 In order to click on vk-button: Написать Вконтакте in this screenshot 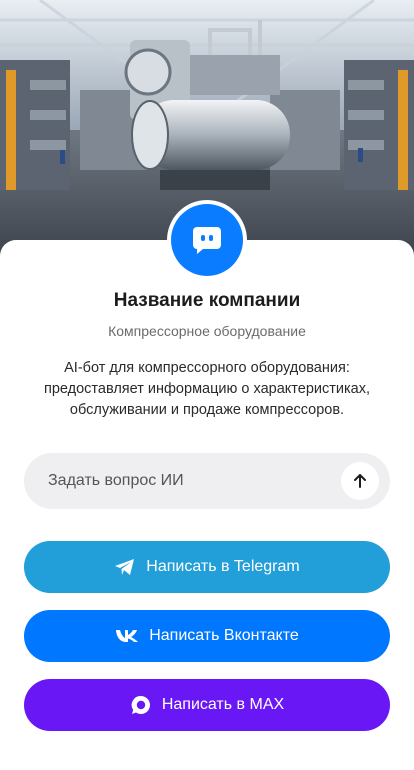, I will do `click(207, 636)`.